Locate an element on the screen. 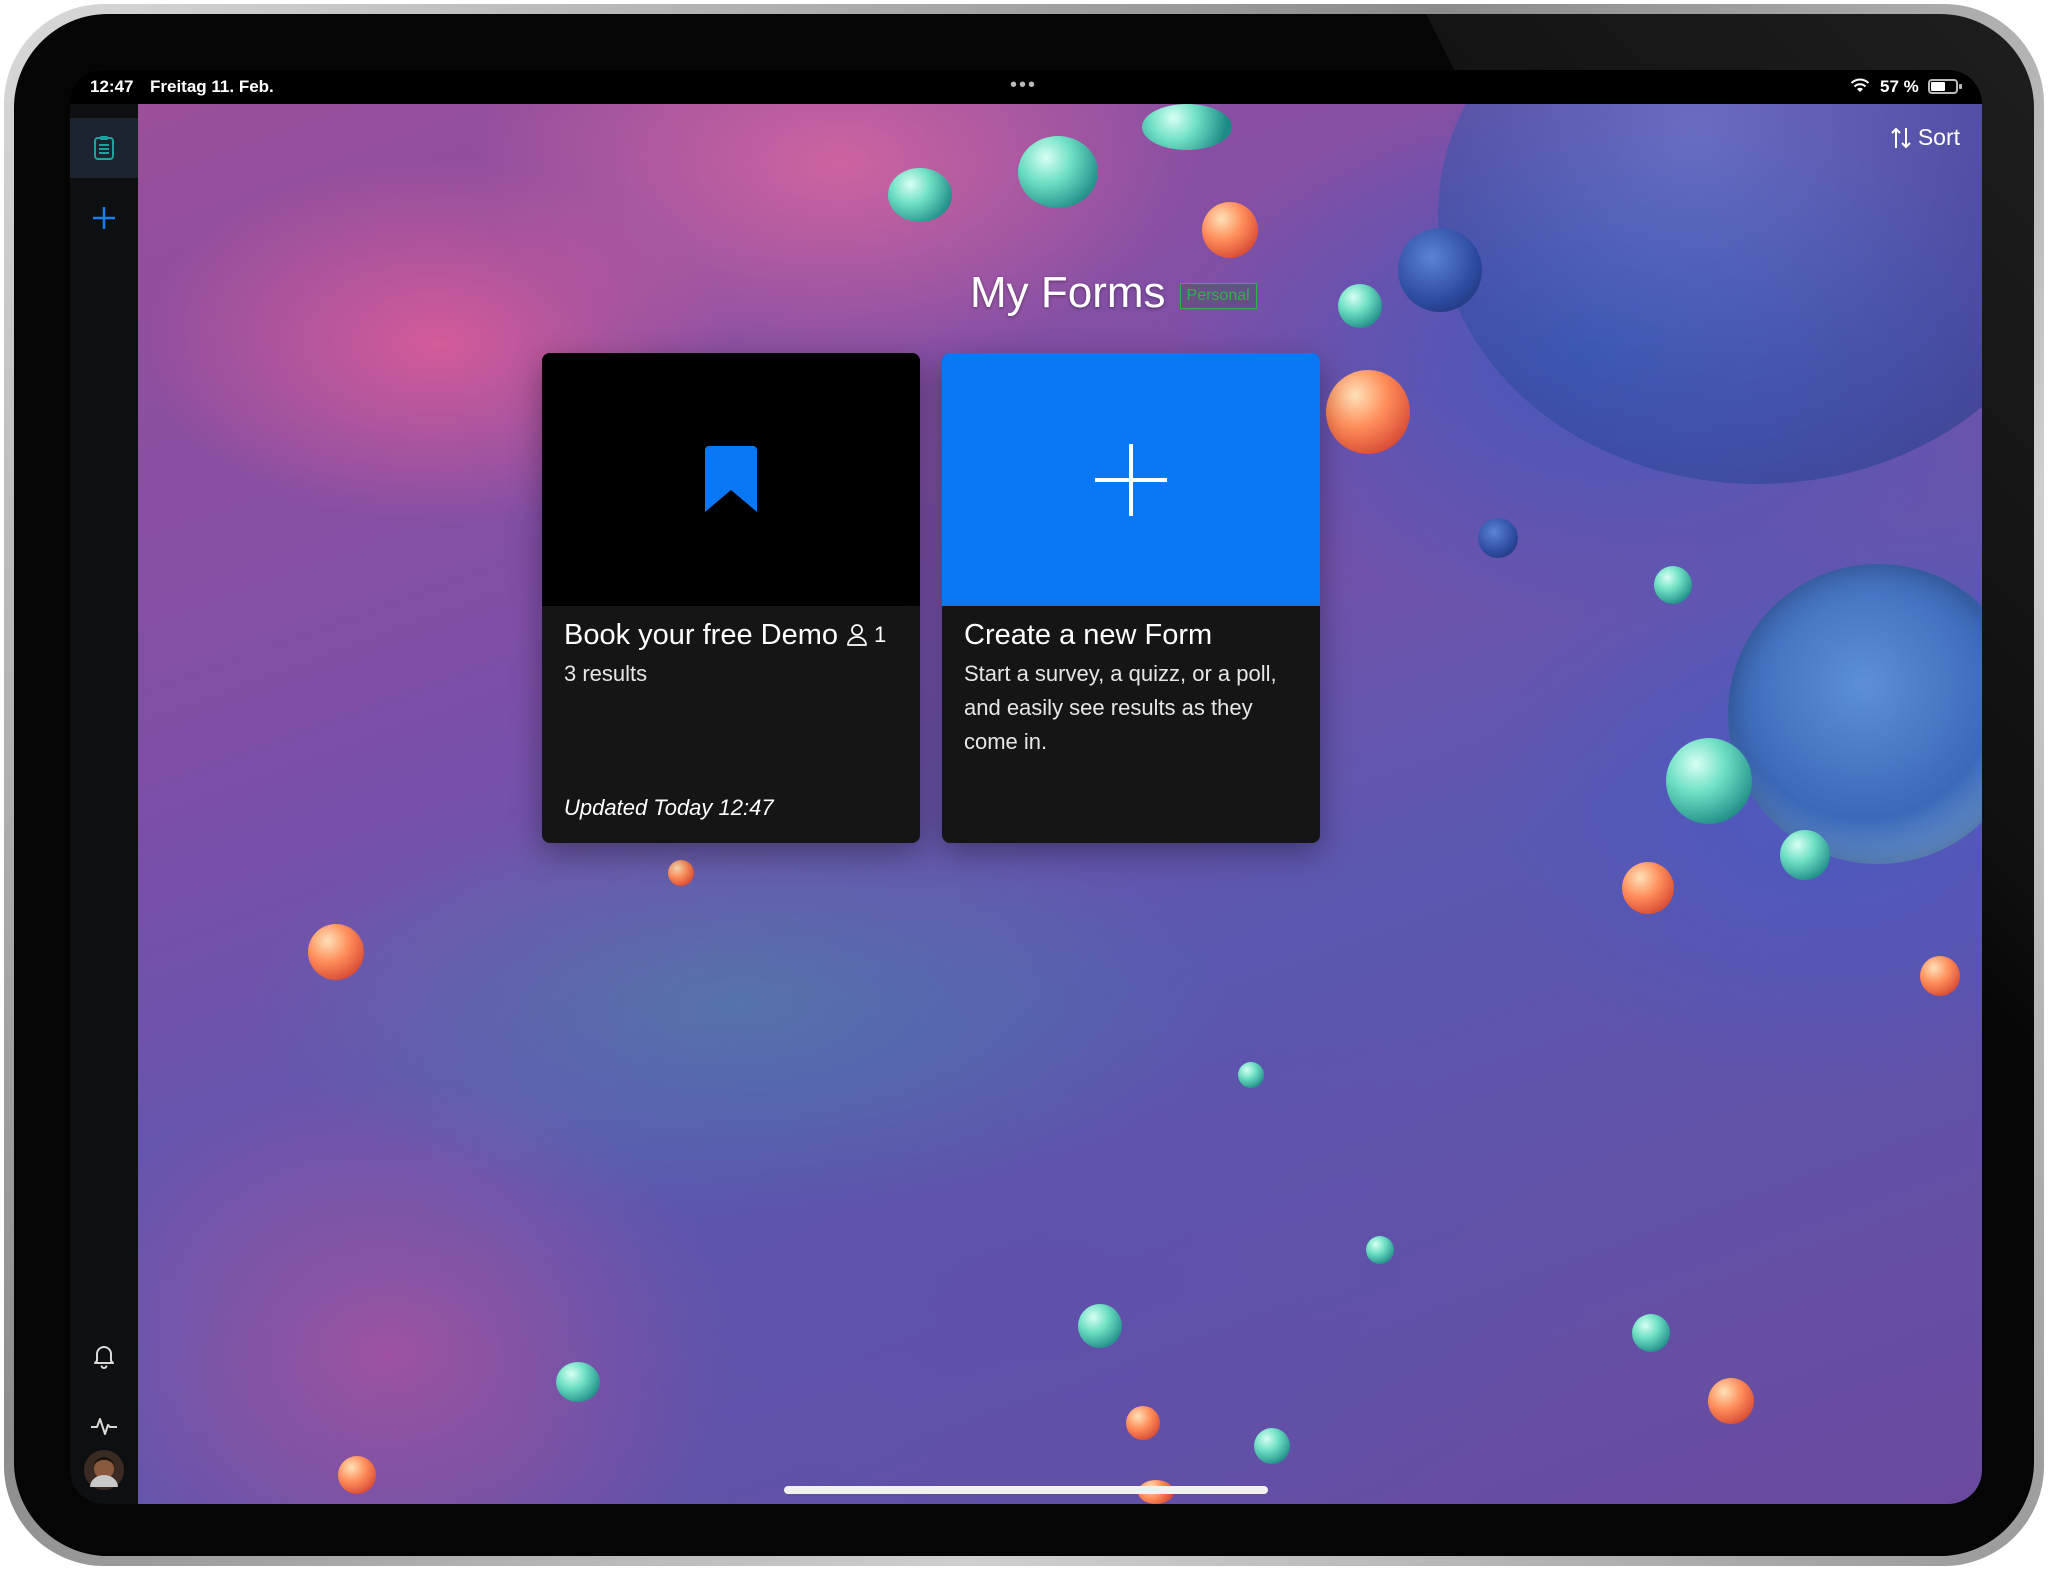 The width and height of the screenshot is (2048, 1570). workspace-badge: Personal is located at coordinates (1218, 296).